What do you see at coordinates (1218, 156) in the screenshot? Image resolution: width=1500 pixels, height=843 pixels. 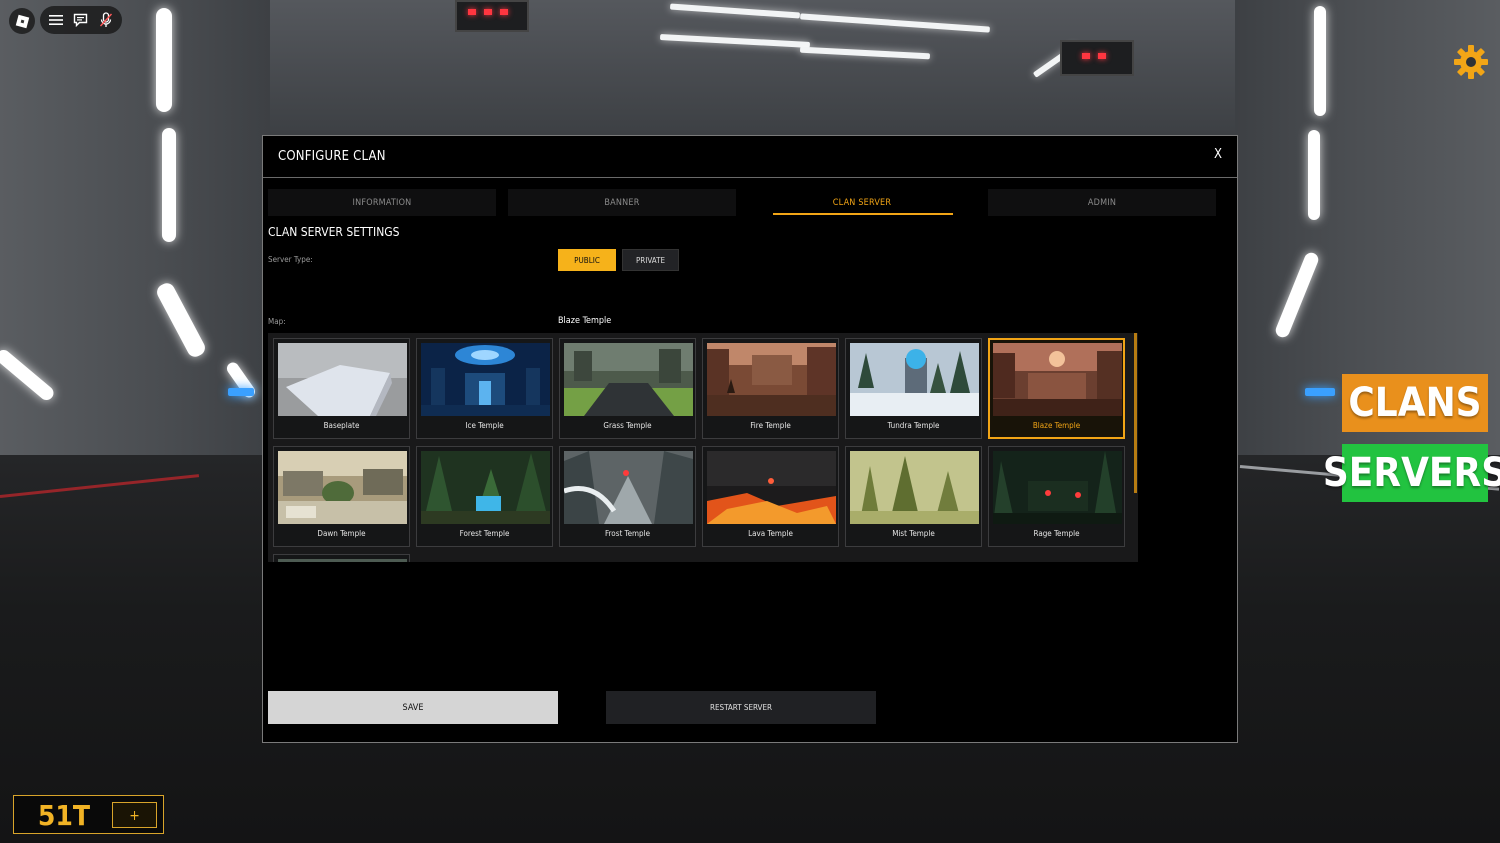 I see `close-button: X` at bounding box center [1218, 156].